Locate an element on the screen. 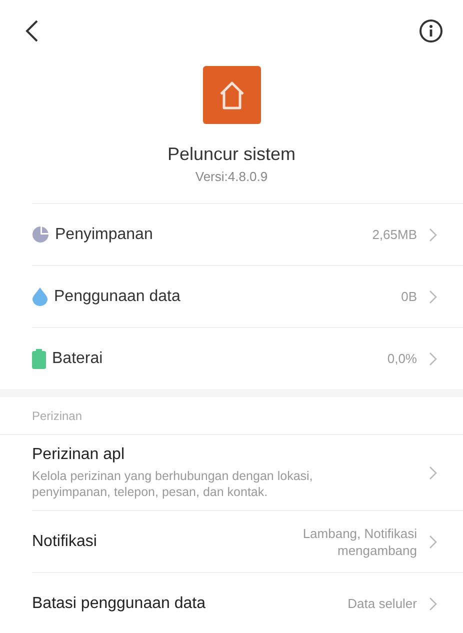  settings-row: Baterai 0,0% is located at coordinates (247, 358).